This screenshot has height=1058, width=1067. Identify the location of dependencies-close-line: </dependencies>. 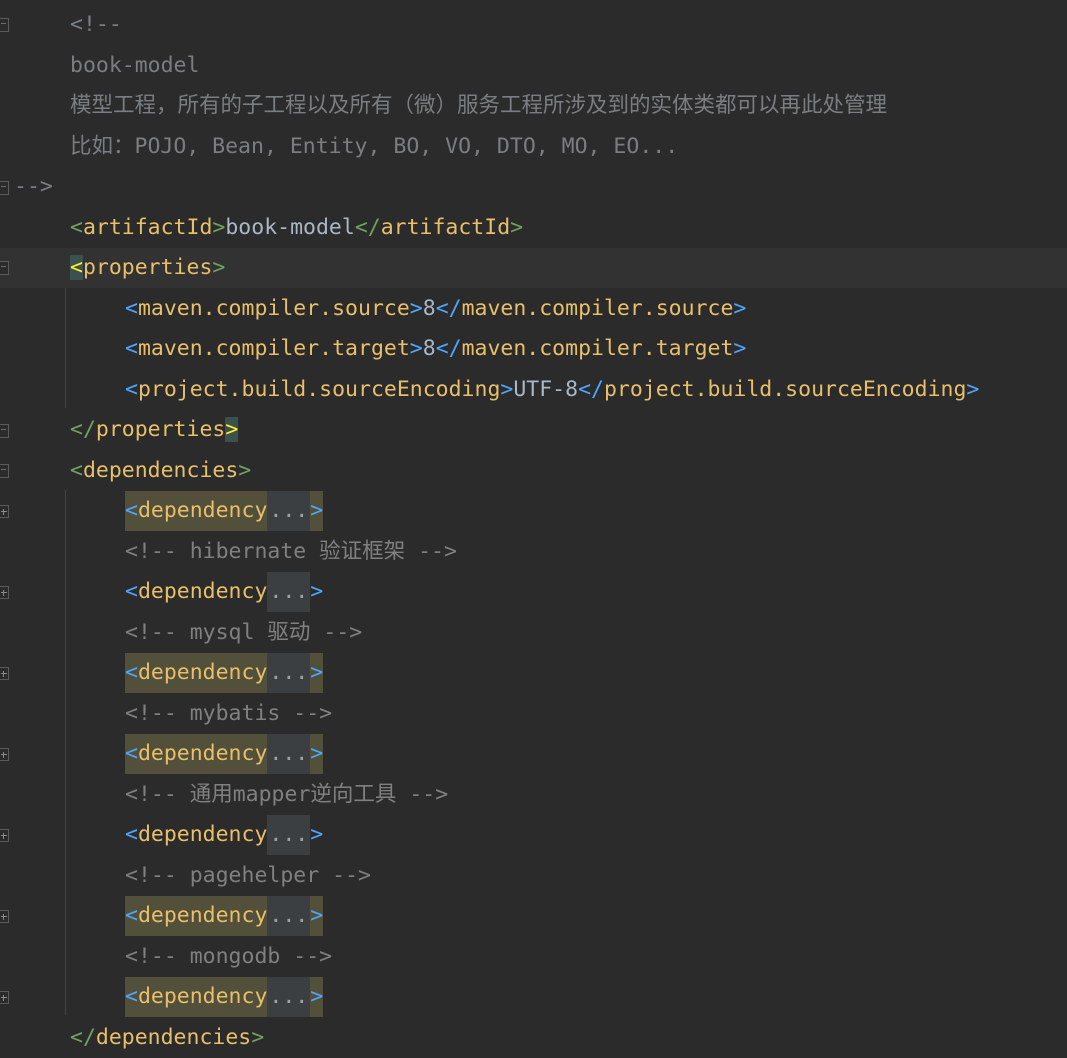
(167, 1038).